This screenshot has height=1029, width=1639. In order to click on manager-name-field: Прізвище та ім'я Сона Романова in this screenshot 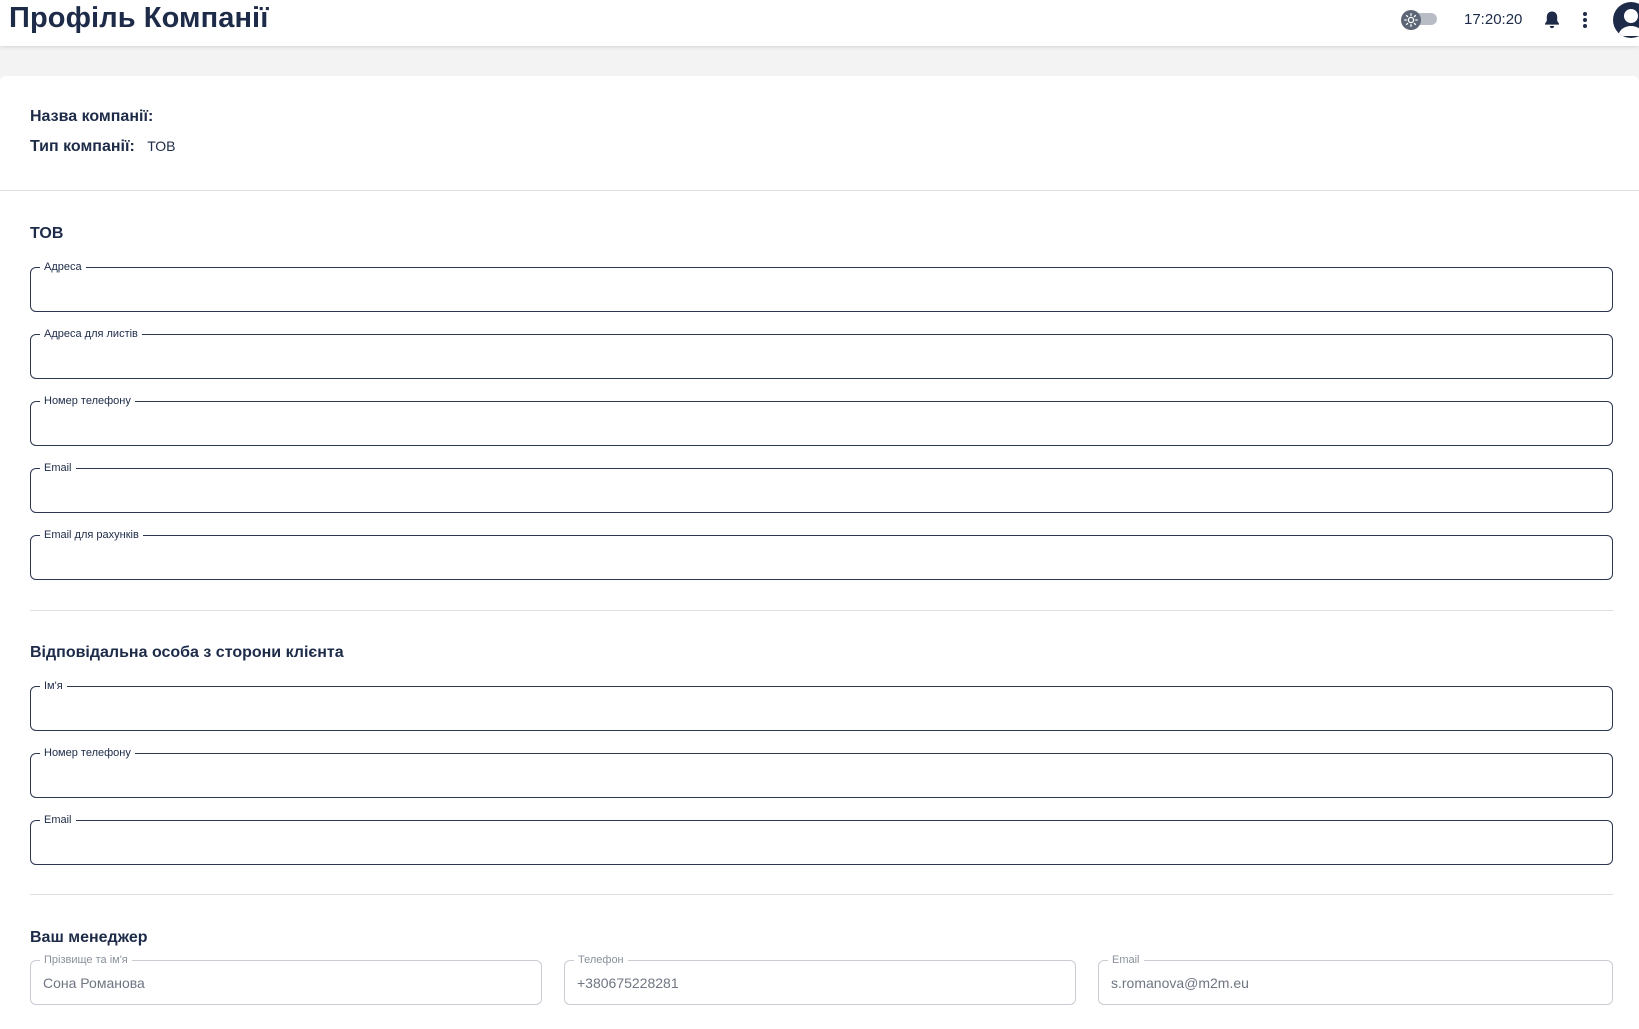, I will do `click(286, 979)`.